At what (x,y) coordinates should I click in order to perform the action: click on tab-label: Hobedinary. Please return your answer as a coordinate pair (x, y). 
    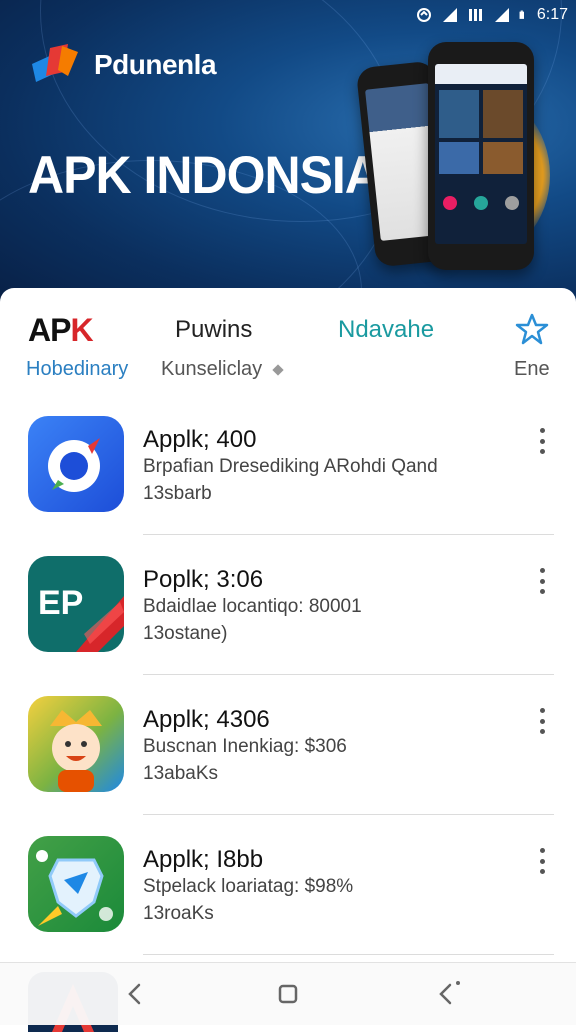
    Looking at the image, I should click on (77, 369).